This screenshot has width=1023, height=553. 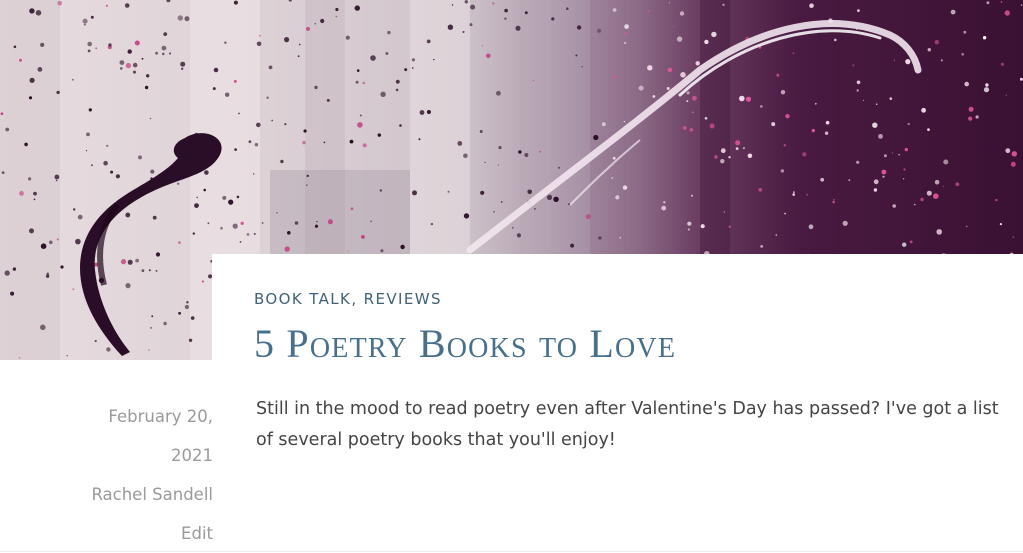 What do you see at coordinates (113, 416) in the screenshot?
I see `post-date-line-1: February 20,` at bounding box center [113, 416].